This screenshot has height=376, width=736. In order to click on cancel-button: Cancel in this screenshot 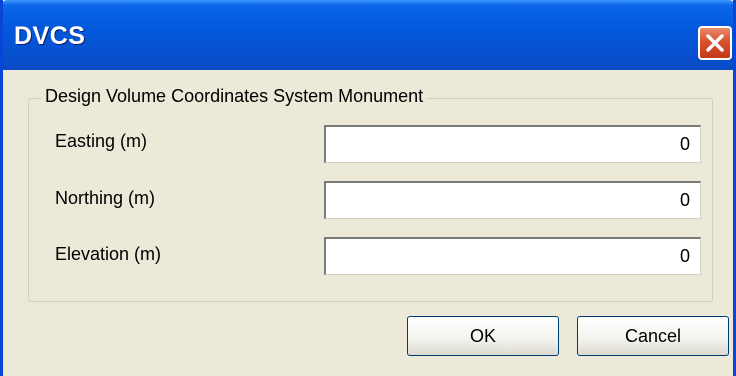, I will do `click(653, 336)`.